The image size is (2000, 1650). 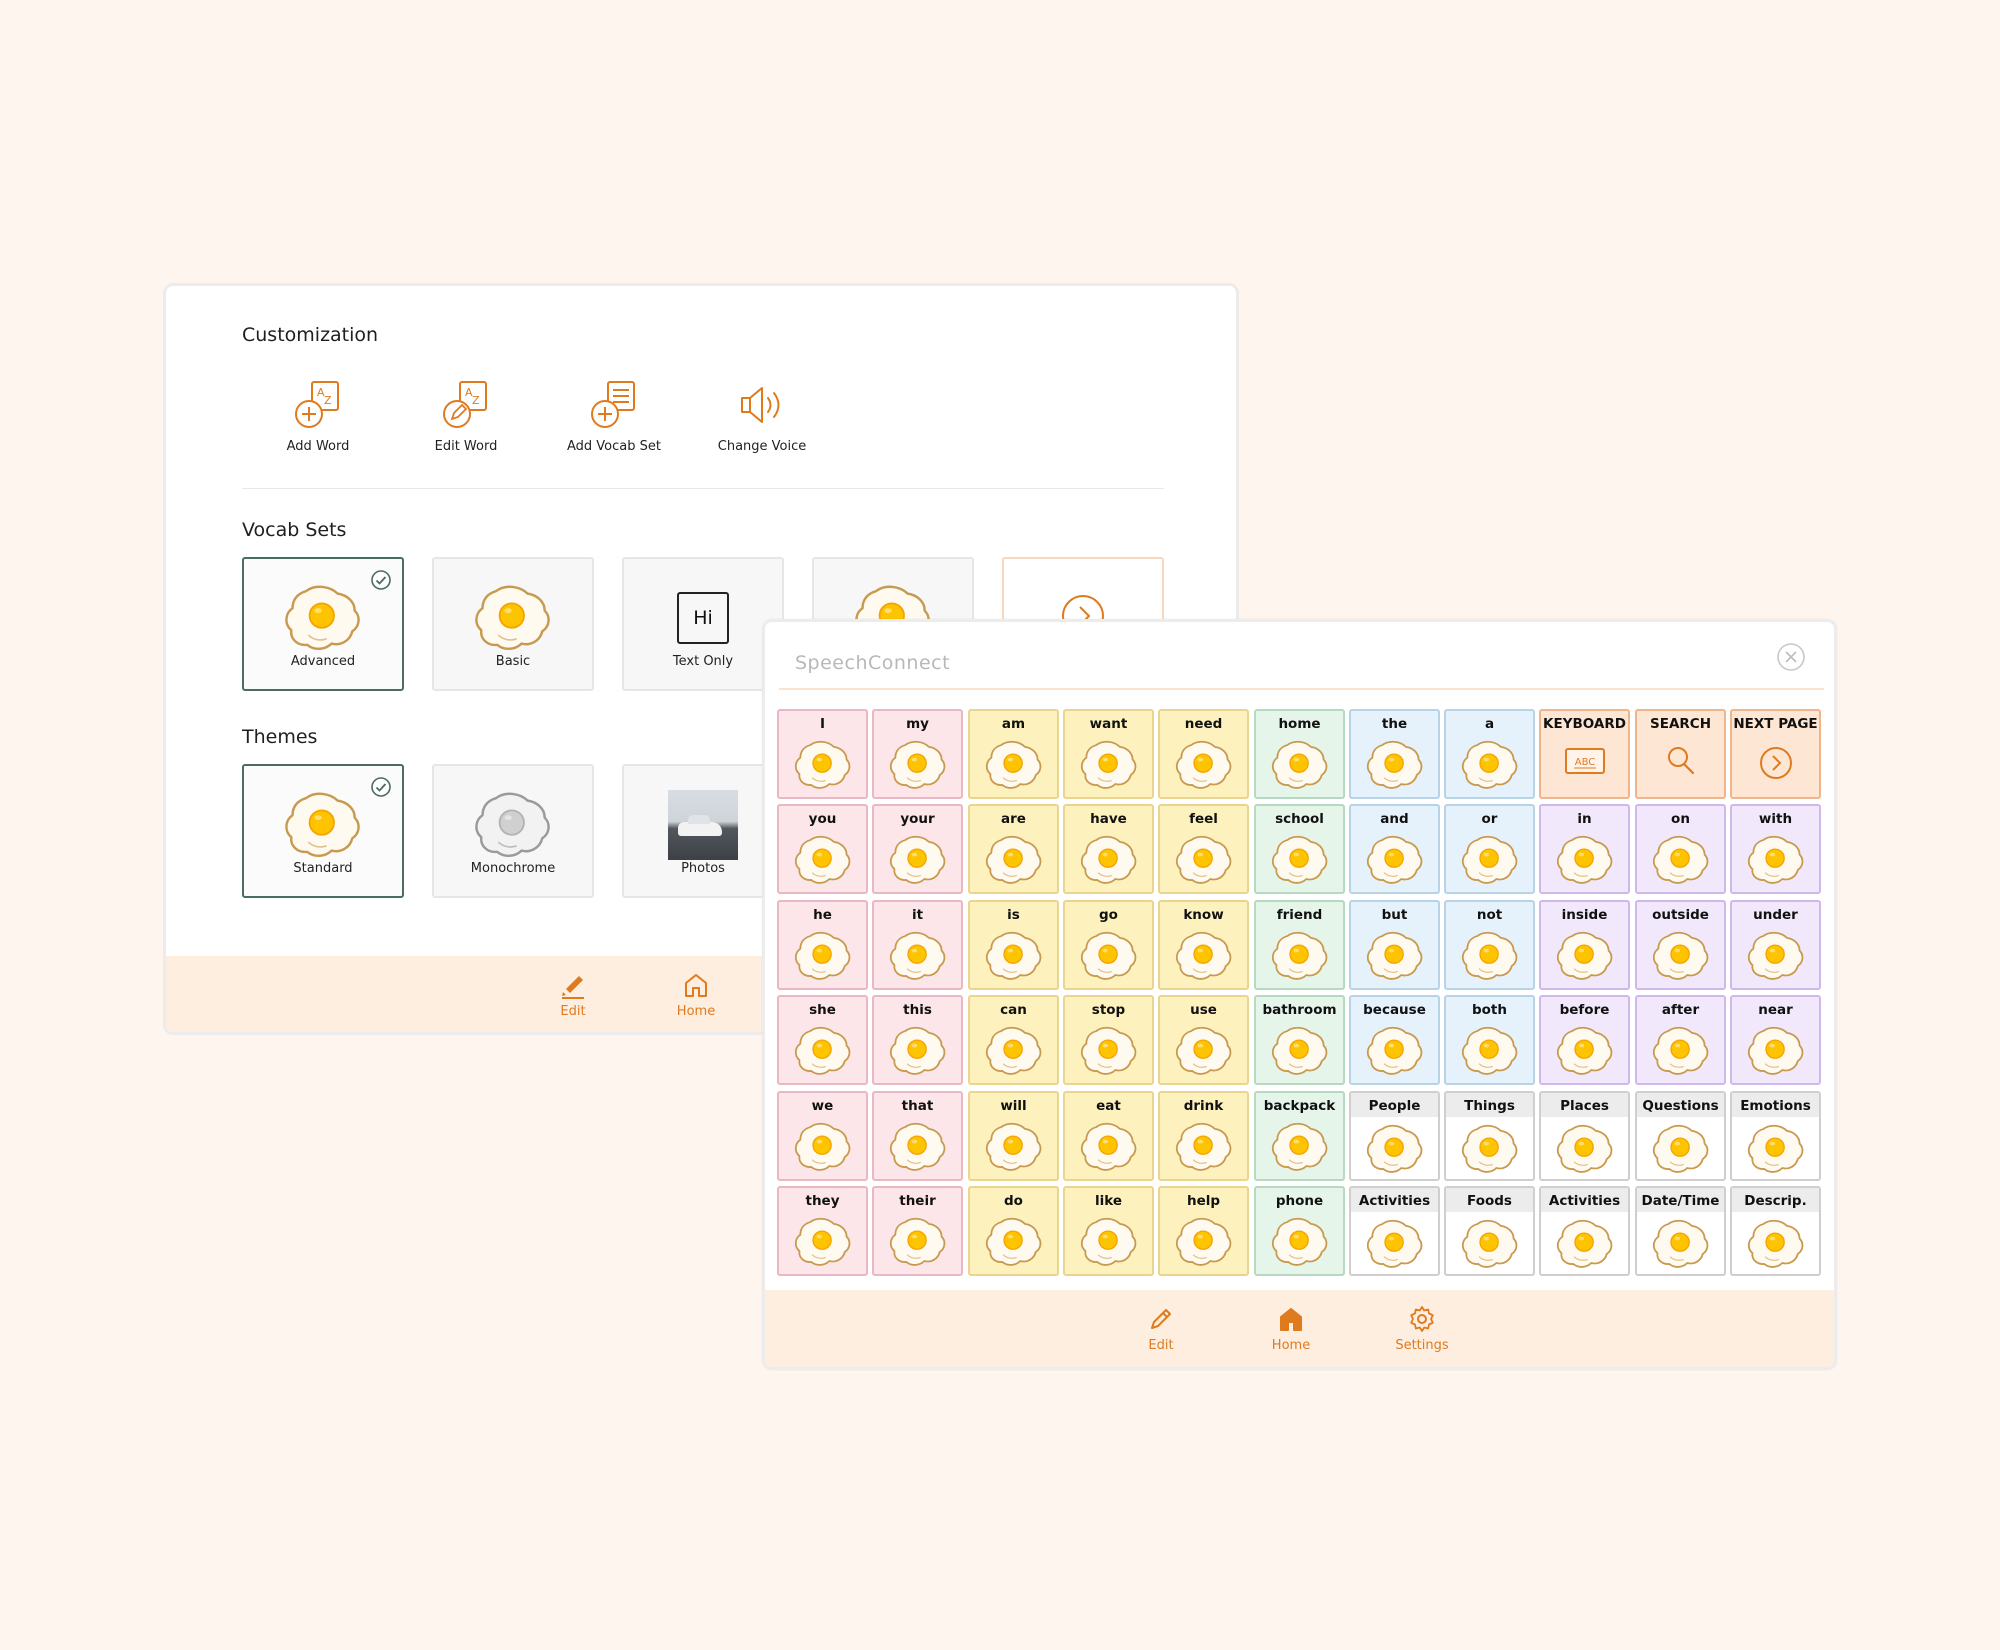 I want to click on word-cell-places: Places, so click(x=1584, y=1136).